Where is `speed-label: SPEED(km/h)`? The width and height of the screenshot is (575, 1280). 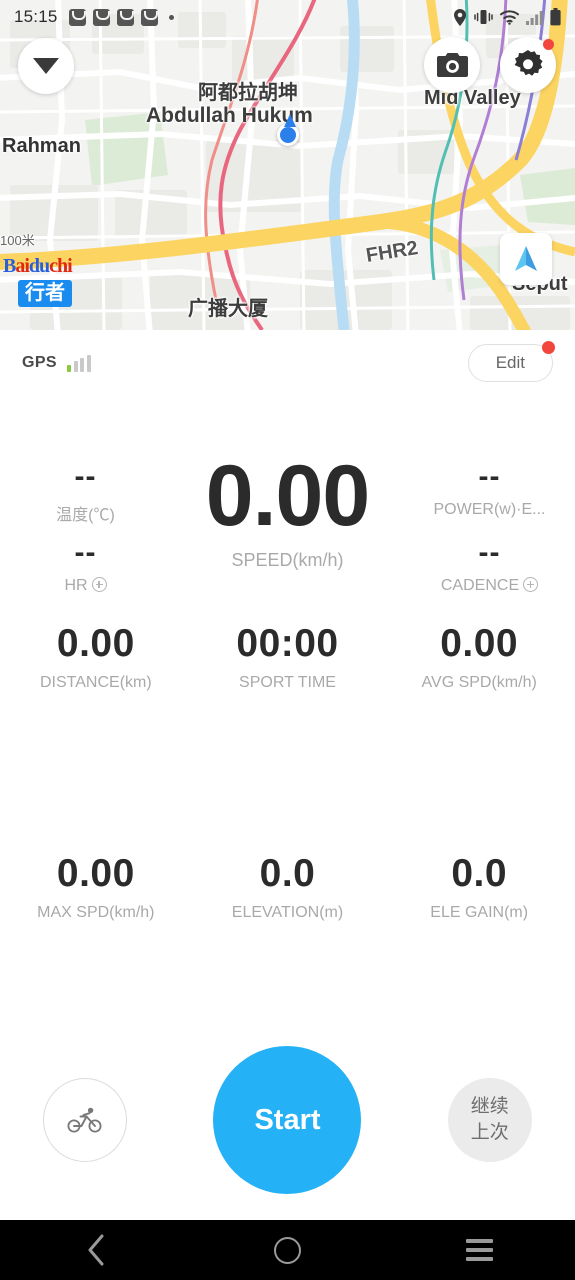
speed-label: SPEED(km/h) is located at coordinates (287, 559).